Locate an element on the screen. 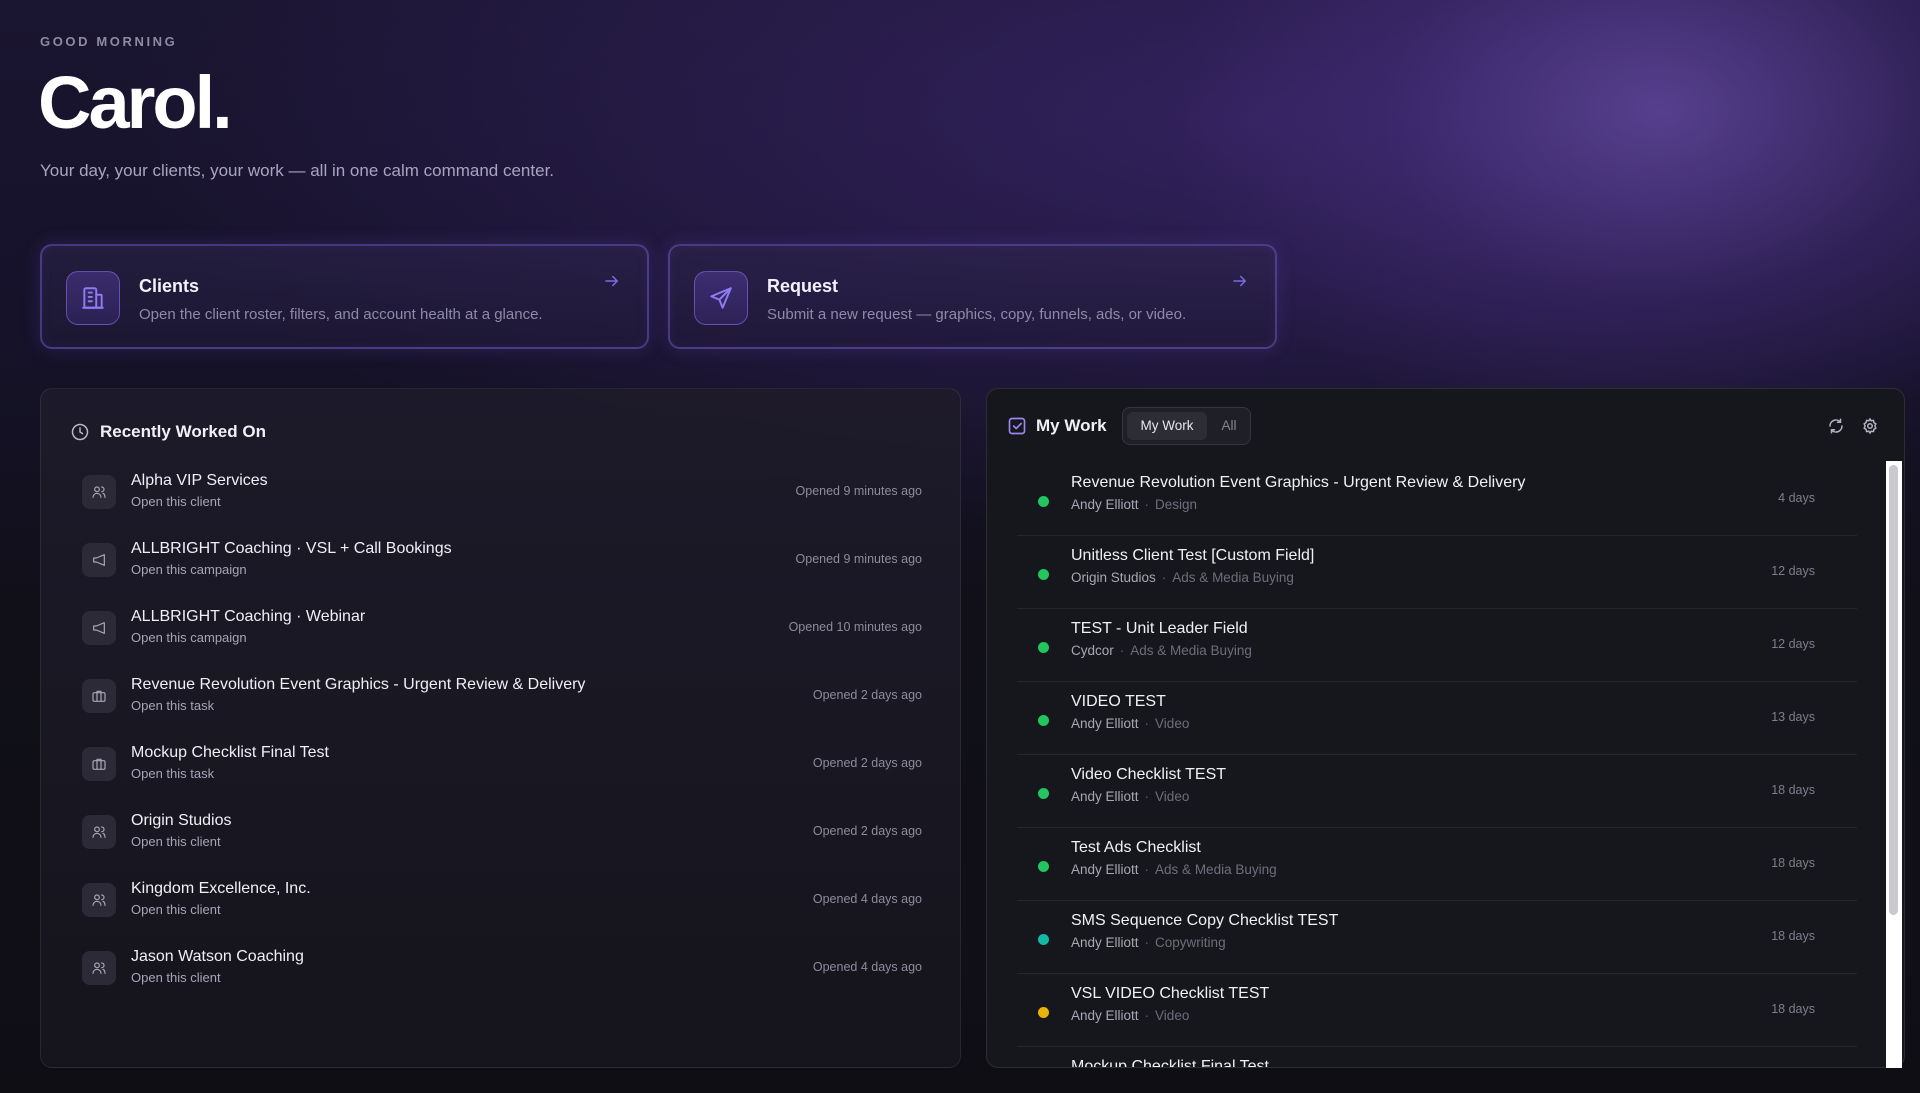 This screenshot has width=1920, height=1093. work-item-title: SMS Sequence Copy Checklist TEST is located at coordinates (1205, 920).